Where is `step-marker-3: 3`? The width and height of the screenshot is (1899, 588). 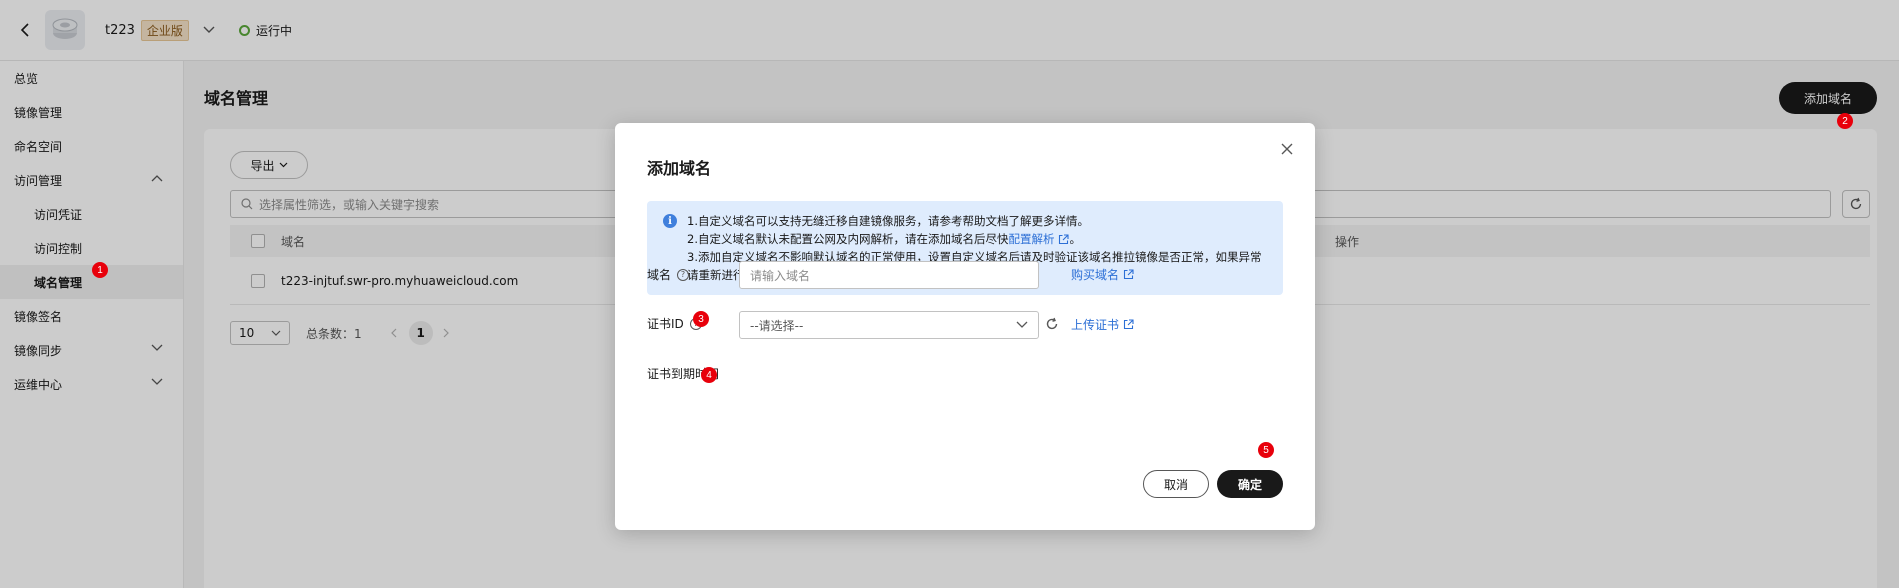 step-marker-3: 3 is located at coordinates (701, 319).